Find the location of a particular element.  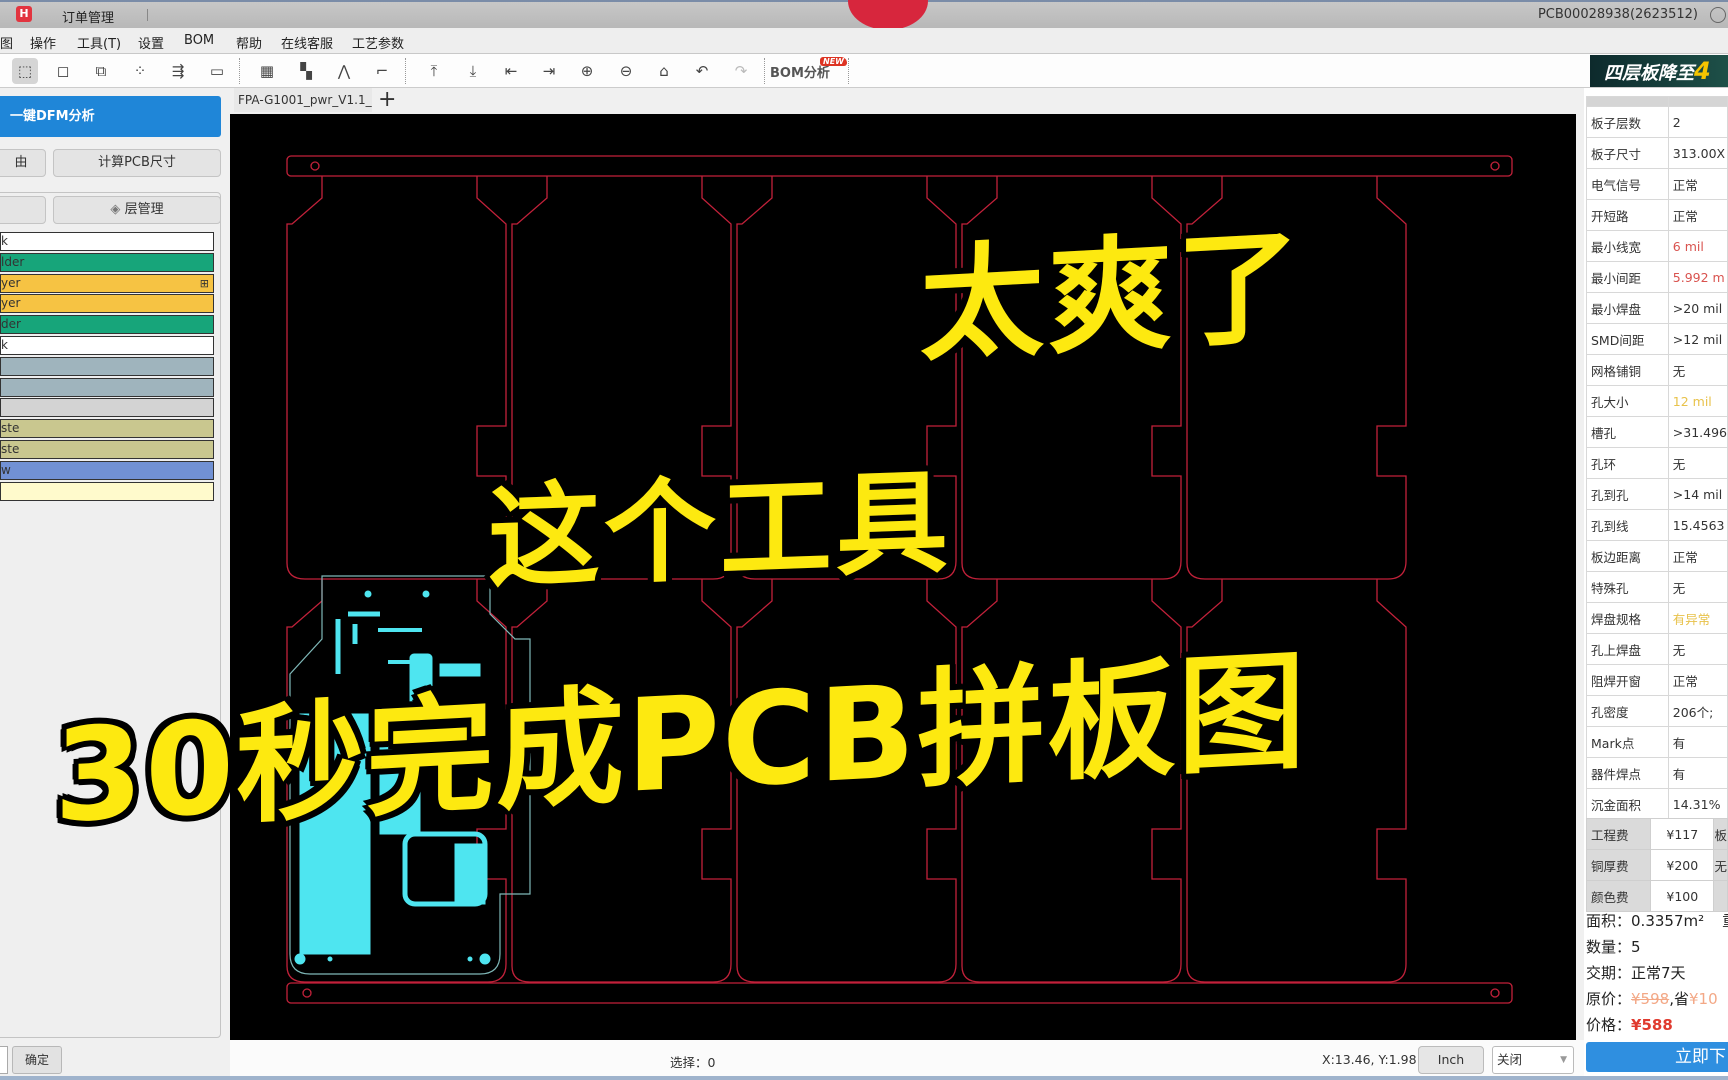

property-key: 最小间距 is located at coordinates (1627, 277).